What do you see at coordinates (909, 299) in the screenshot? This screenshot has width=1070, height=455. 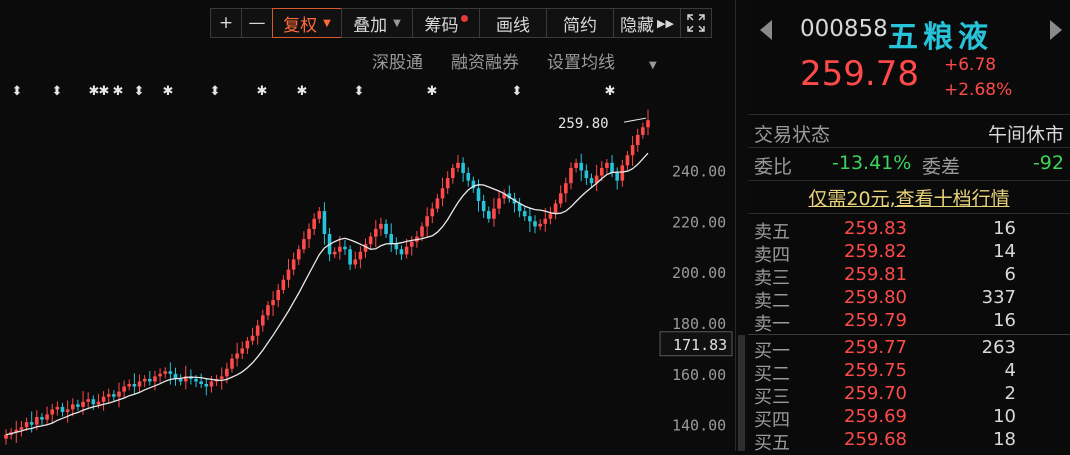 I see `ask-row: 卖二 259.80 337` at bounding box center [909, 299].